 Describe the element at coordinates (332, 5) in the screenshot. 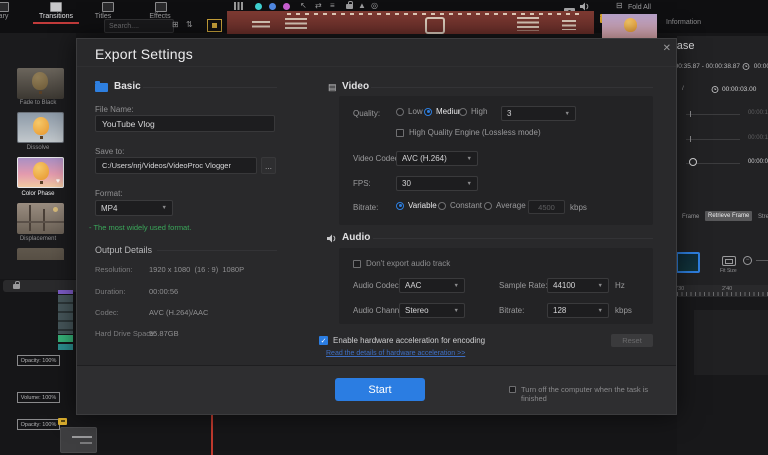

I see `snap-tool-icon: ≡` at that location.